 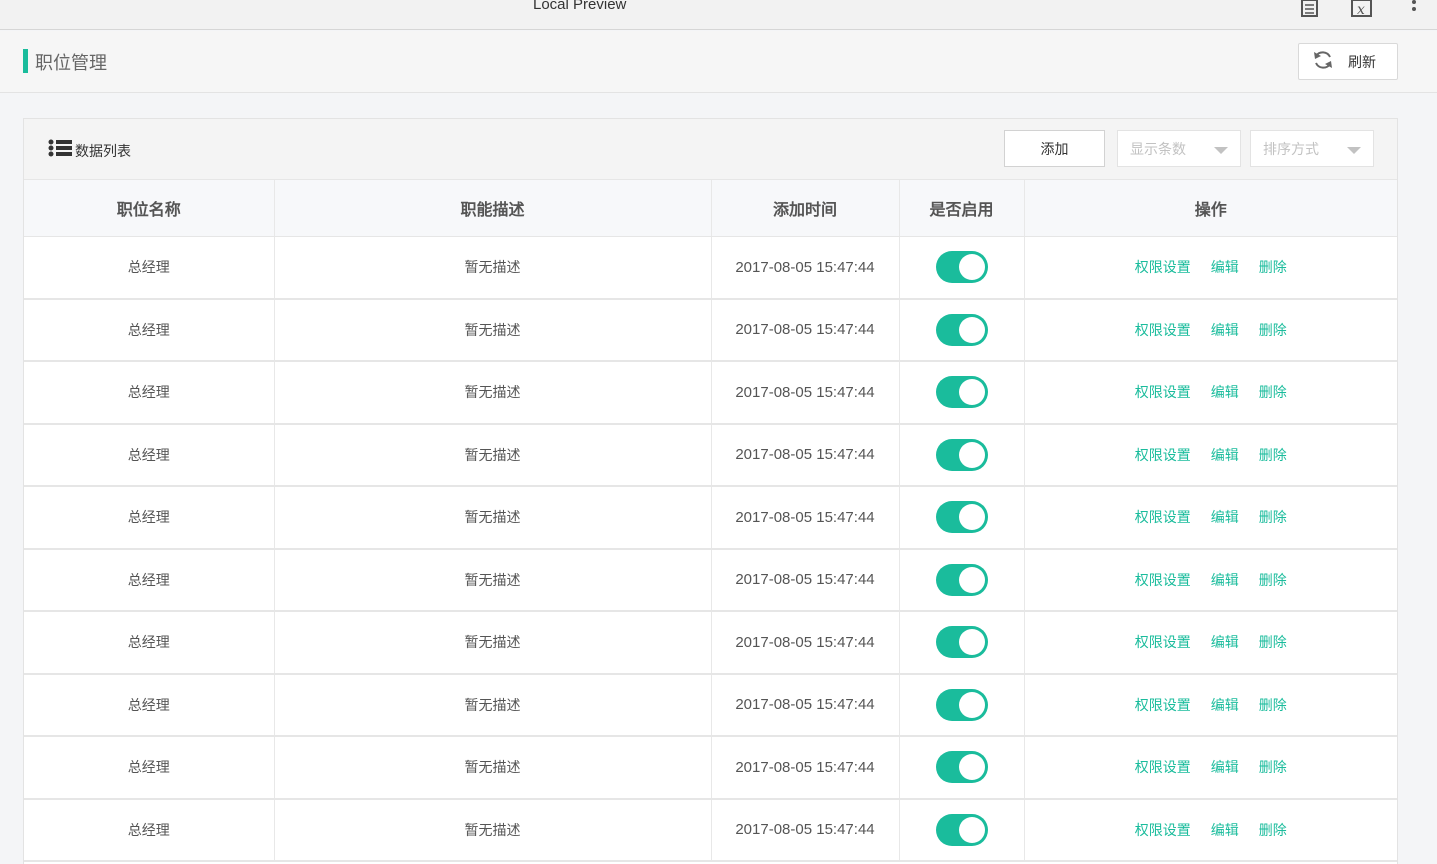 I want to click on column-header-time: 添加时间, so click(x=805, y=208).